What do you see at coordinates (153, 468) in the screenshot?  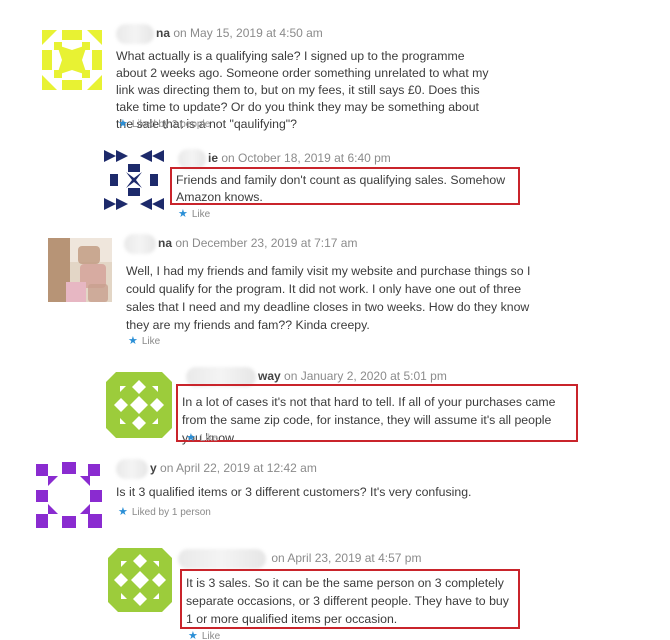 I see `author-name: y` at bounding box center [153, 468].